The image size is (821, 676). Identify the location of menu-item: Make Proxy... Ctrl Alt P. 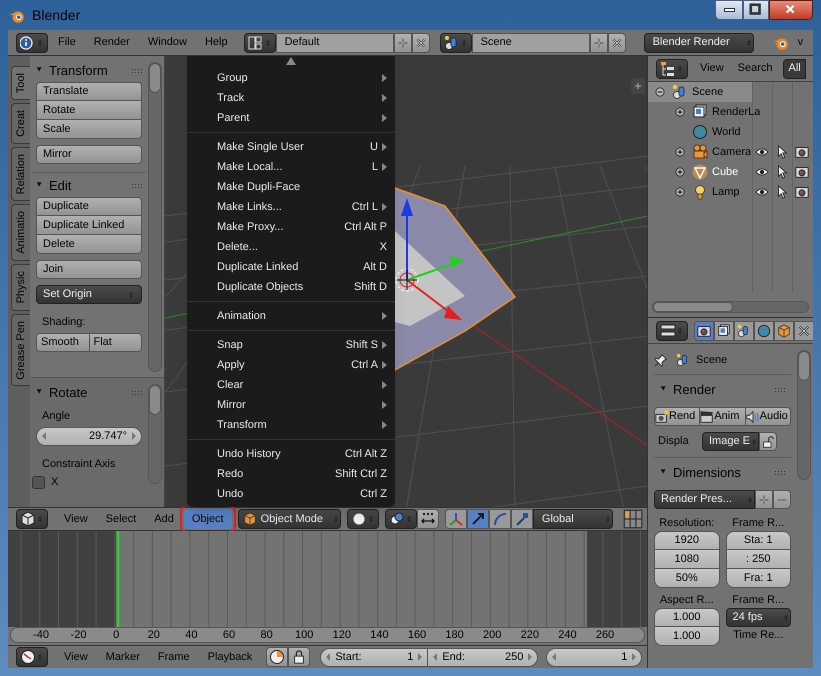
(291, 227).